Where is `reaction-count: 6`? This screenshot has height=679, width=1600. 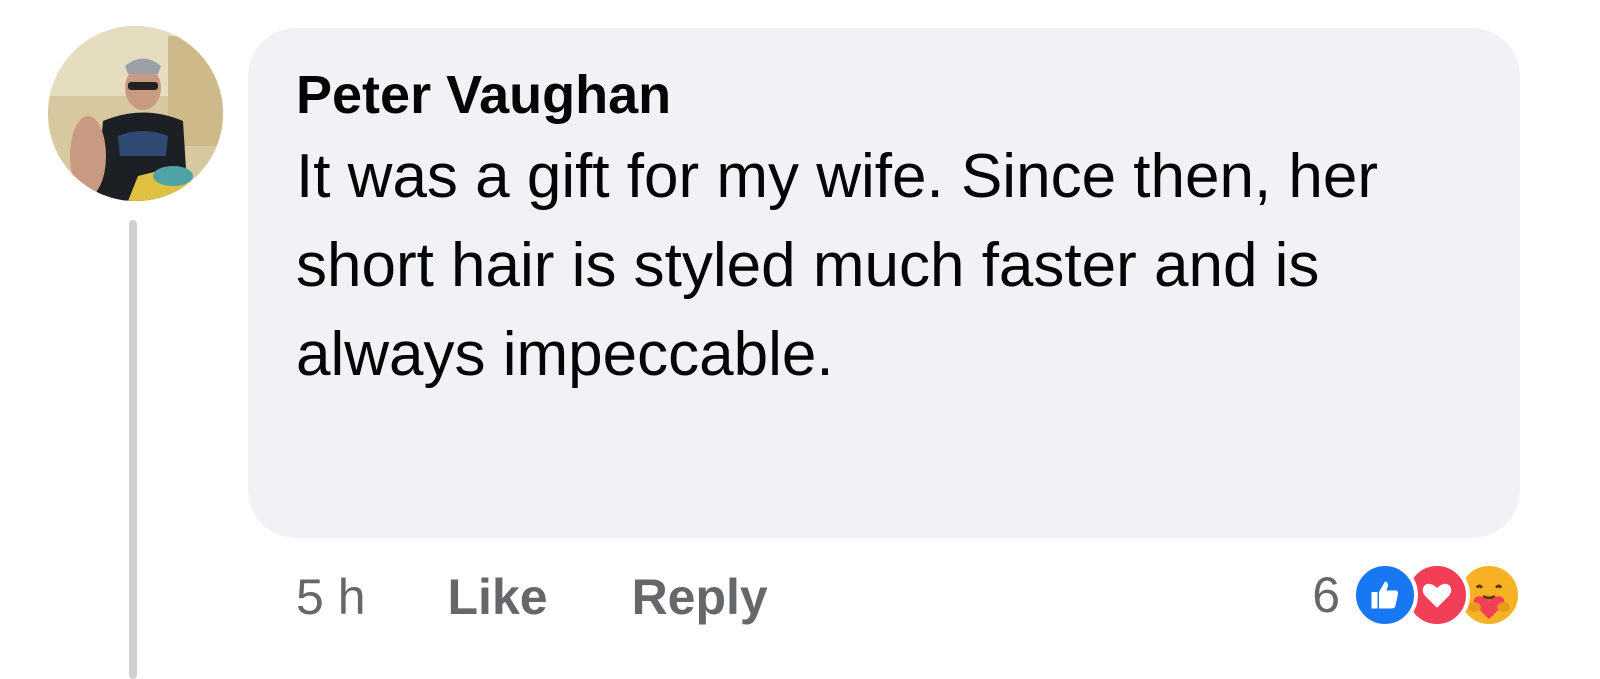
reaction-count: 6 is located at coordinates (1326, 595).